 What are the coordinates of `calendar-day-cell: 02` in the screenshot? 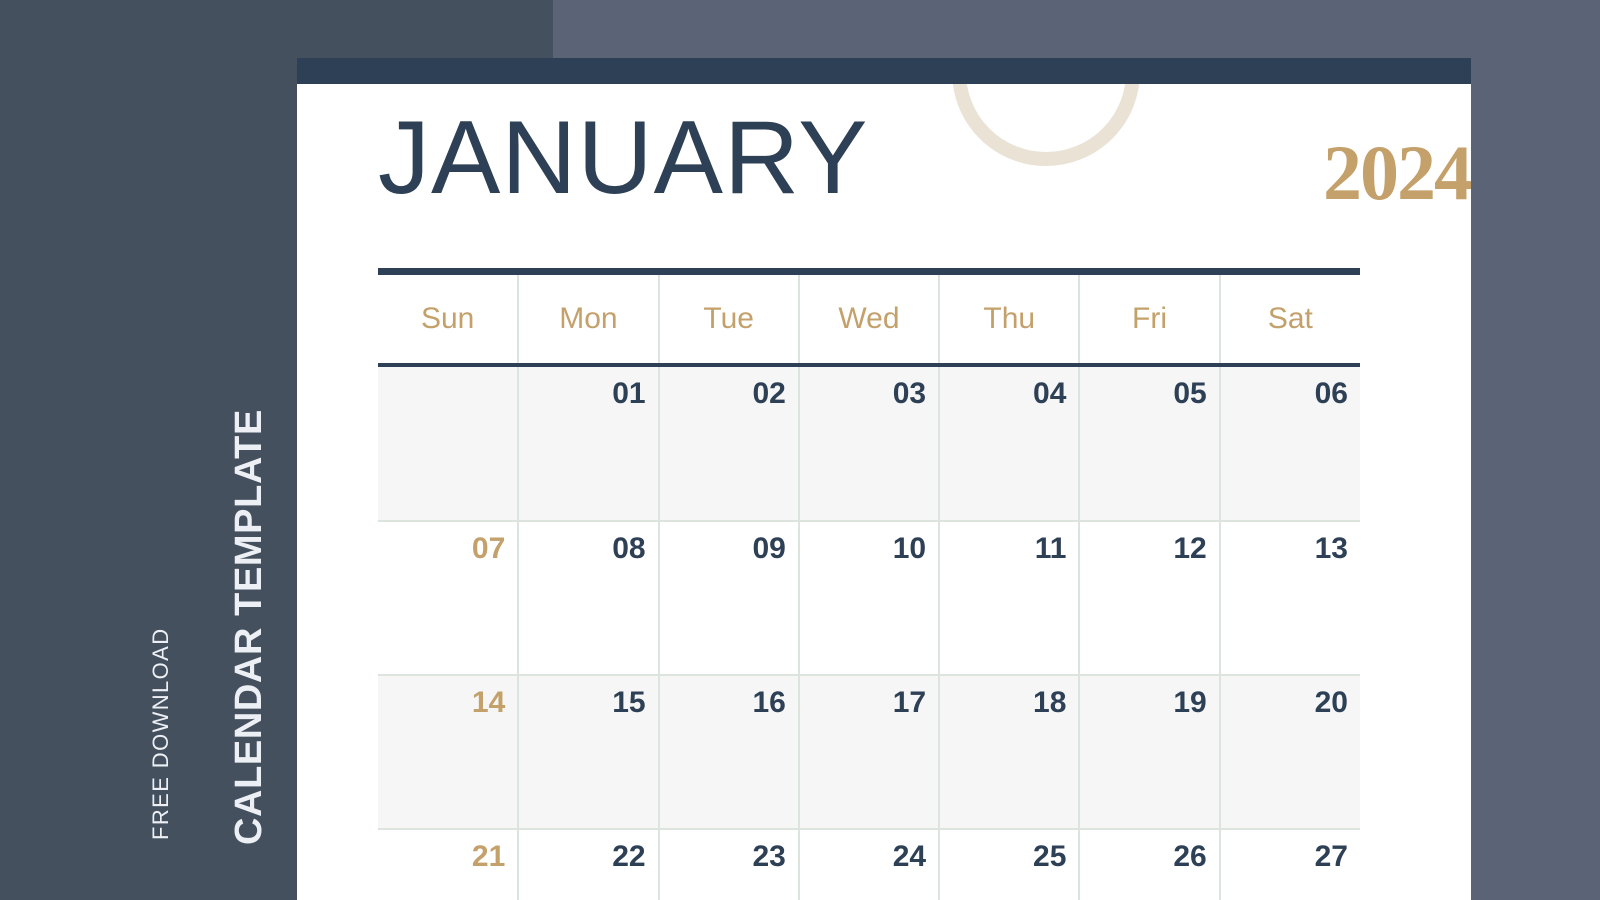 It's located at (728, 444).